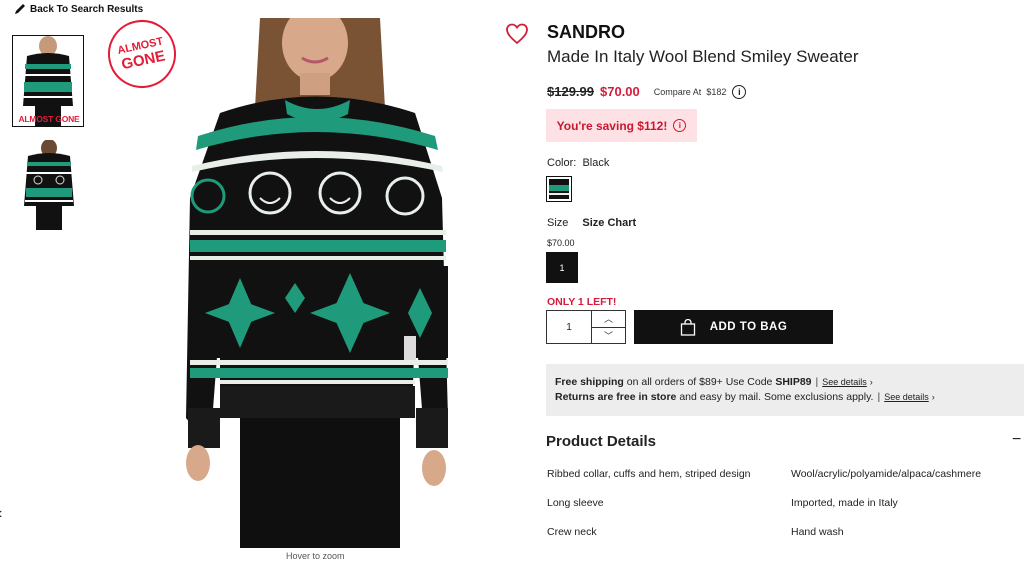 The image size is (1024, 561). What do you see at coordinates (608, 336) in the screenshot?
I see `chevron-down-icon: ﹀` at bounding box center [608, 336].